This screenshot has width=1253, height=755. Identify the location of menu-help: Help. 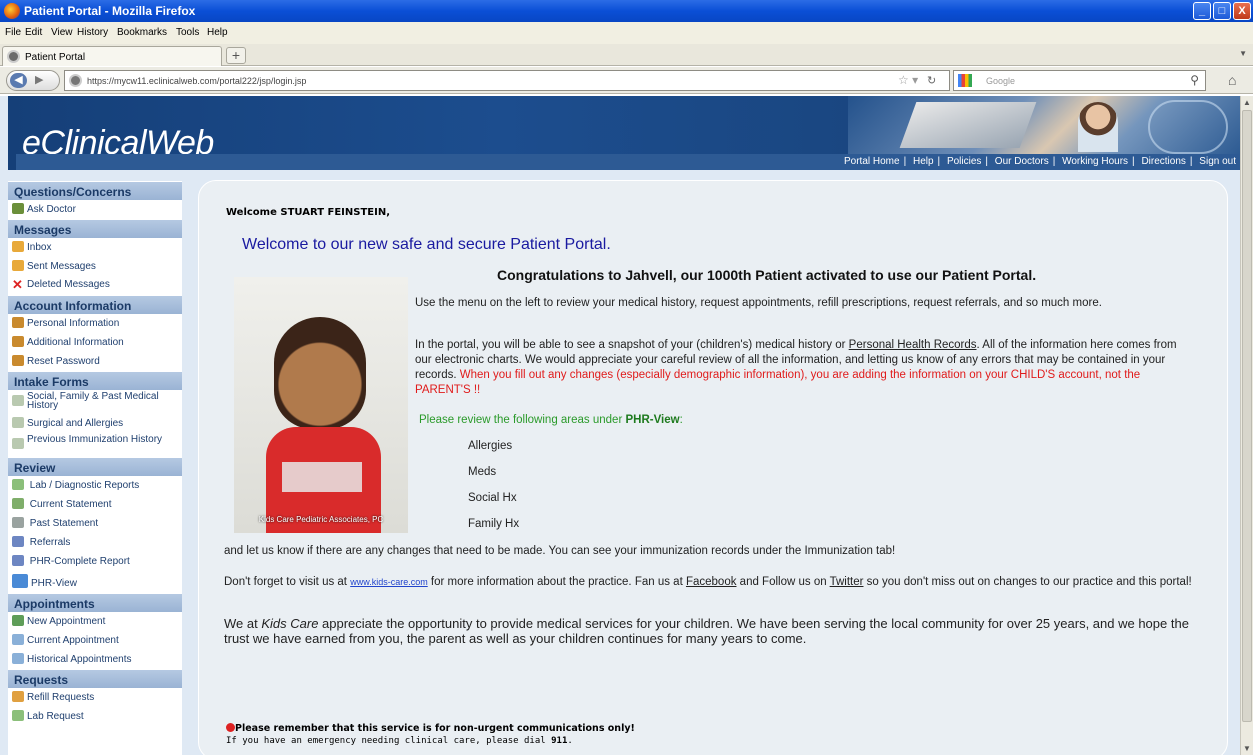
(217, 32).